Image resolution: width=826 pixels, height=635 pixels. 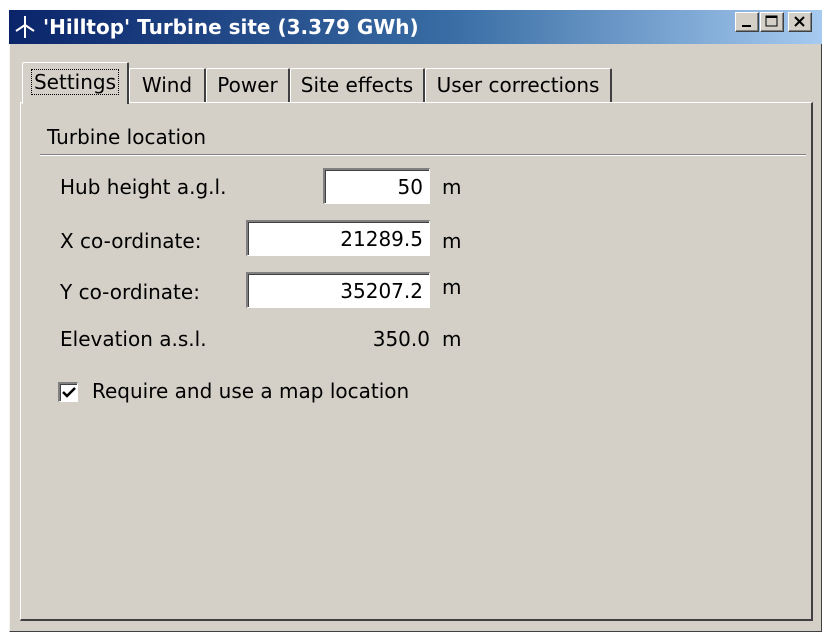 What do you see at coordinates (376, 186) in the screenshot?
I see `hub-height-input: 50` at bounding box center [376, 186].